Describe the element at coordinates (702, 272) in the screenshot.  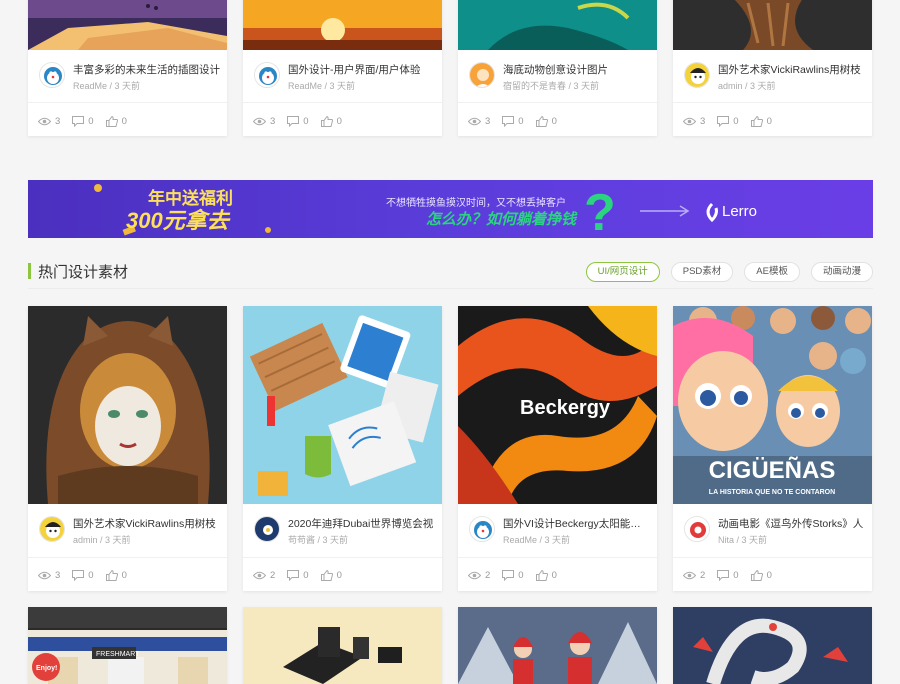
I see `tab-psd: PSD素材` at that location.